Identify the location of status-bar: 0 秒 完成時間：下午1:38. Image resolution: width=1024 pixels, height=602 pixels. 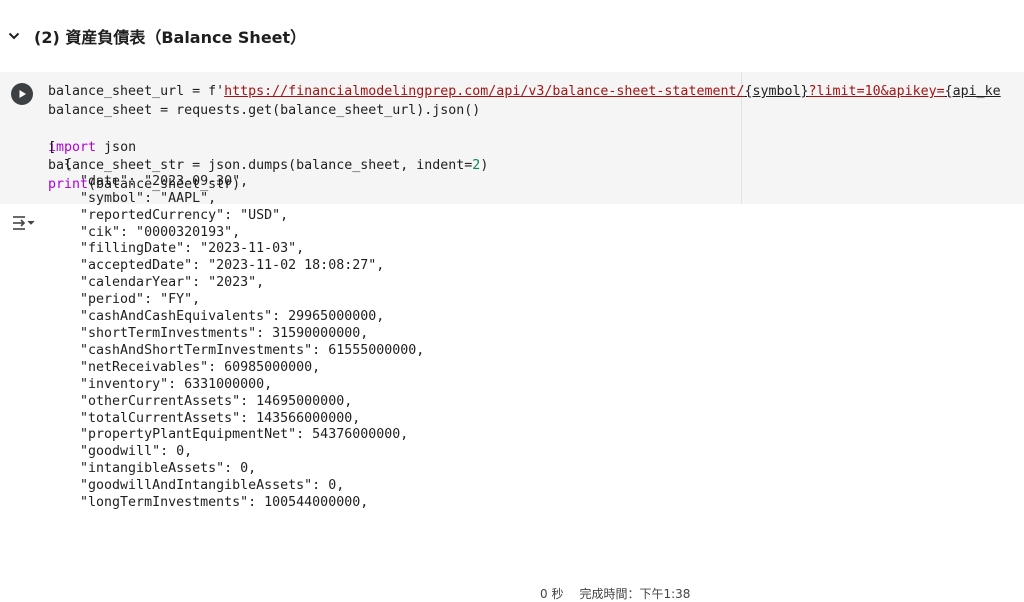
(623, 593).